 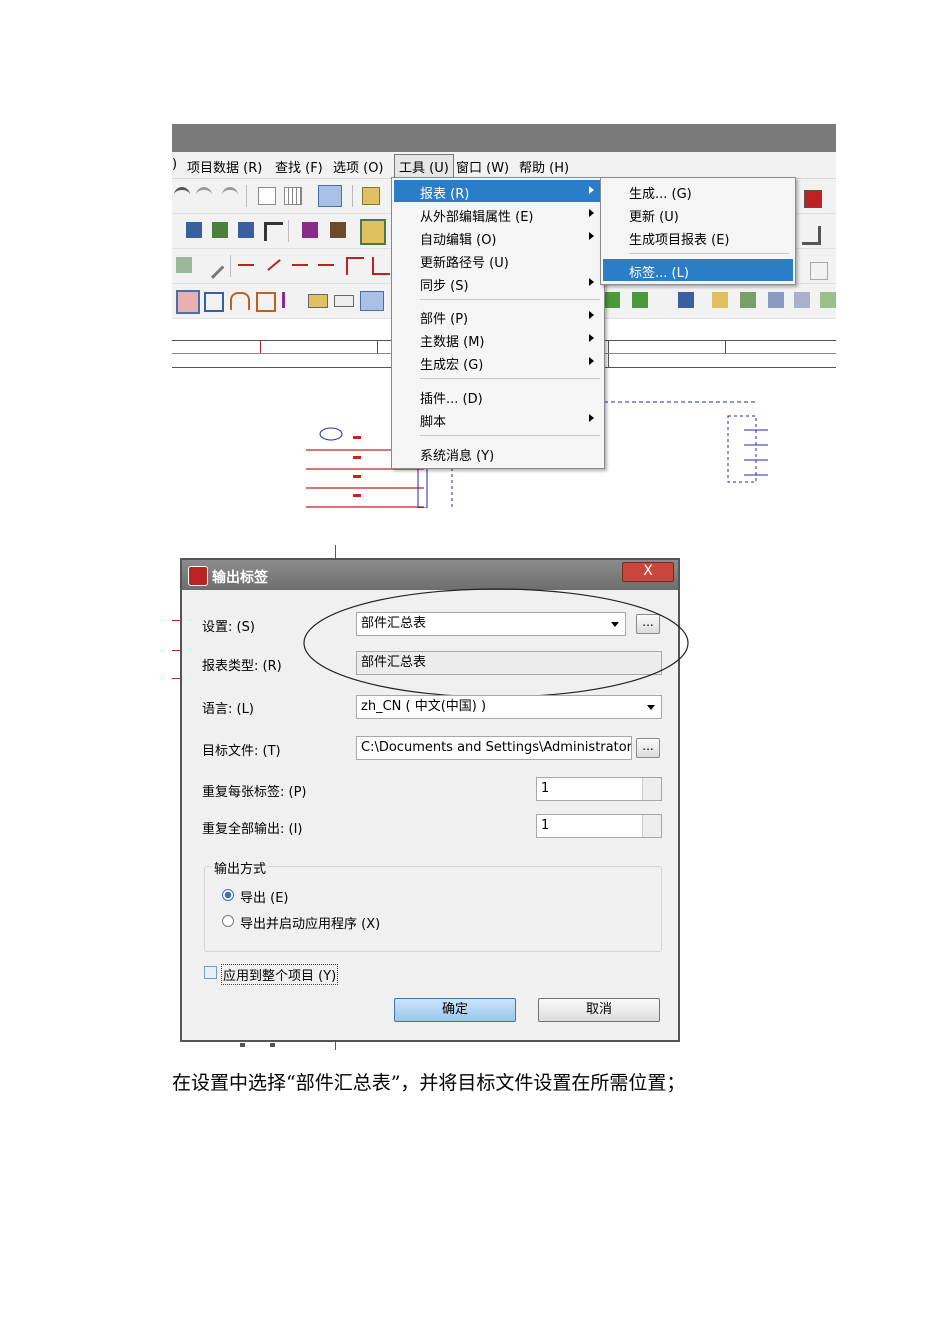 I want to click on menu-item-external-edit: 从外部编辑属性 (E), so click(x=498, y=214).